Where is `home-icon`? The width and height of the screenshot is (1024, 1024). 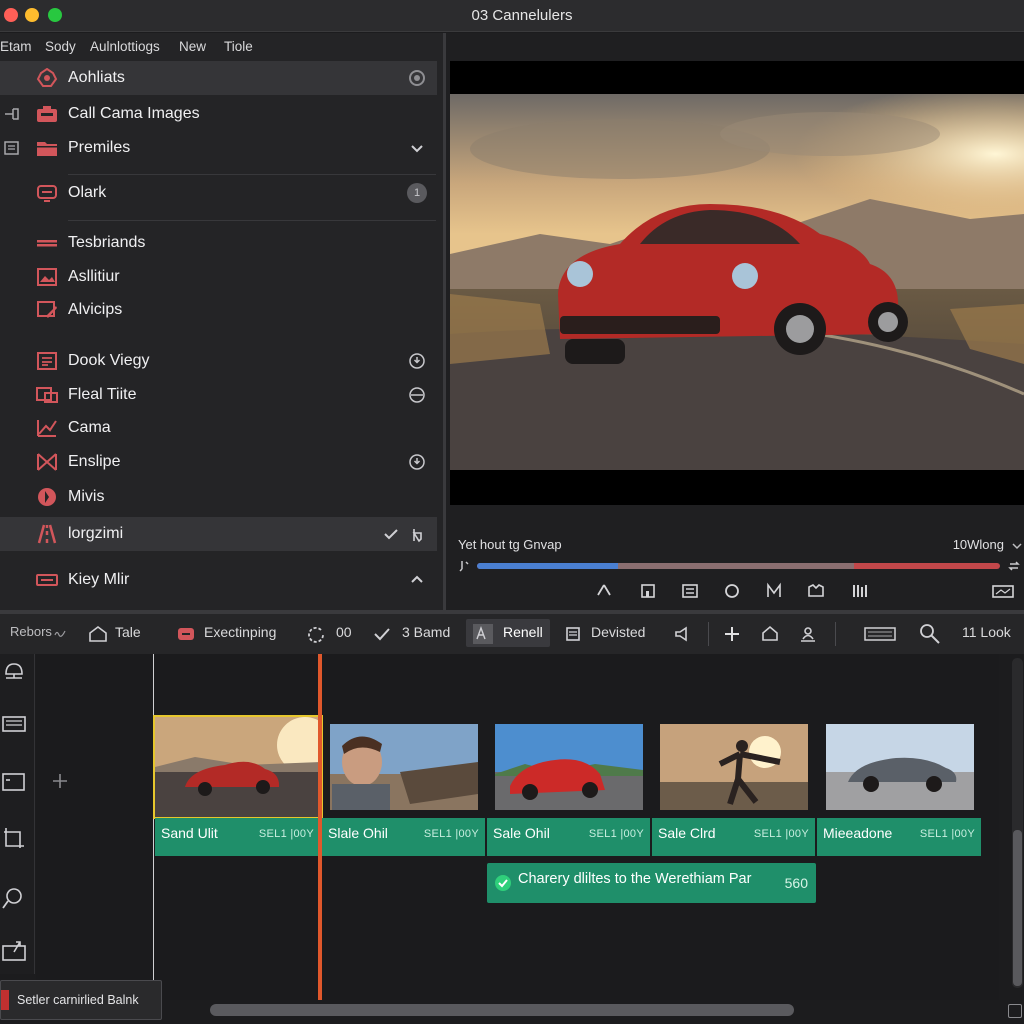
home-icon is located at coordinates (98, 634).